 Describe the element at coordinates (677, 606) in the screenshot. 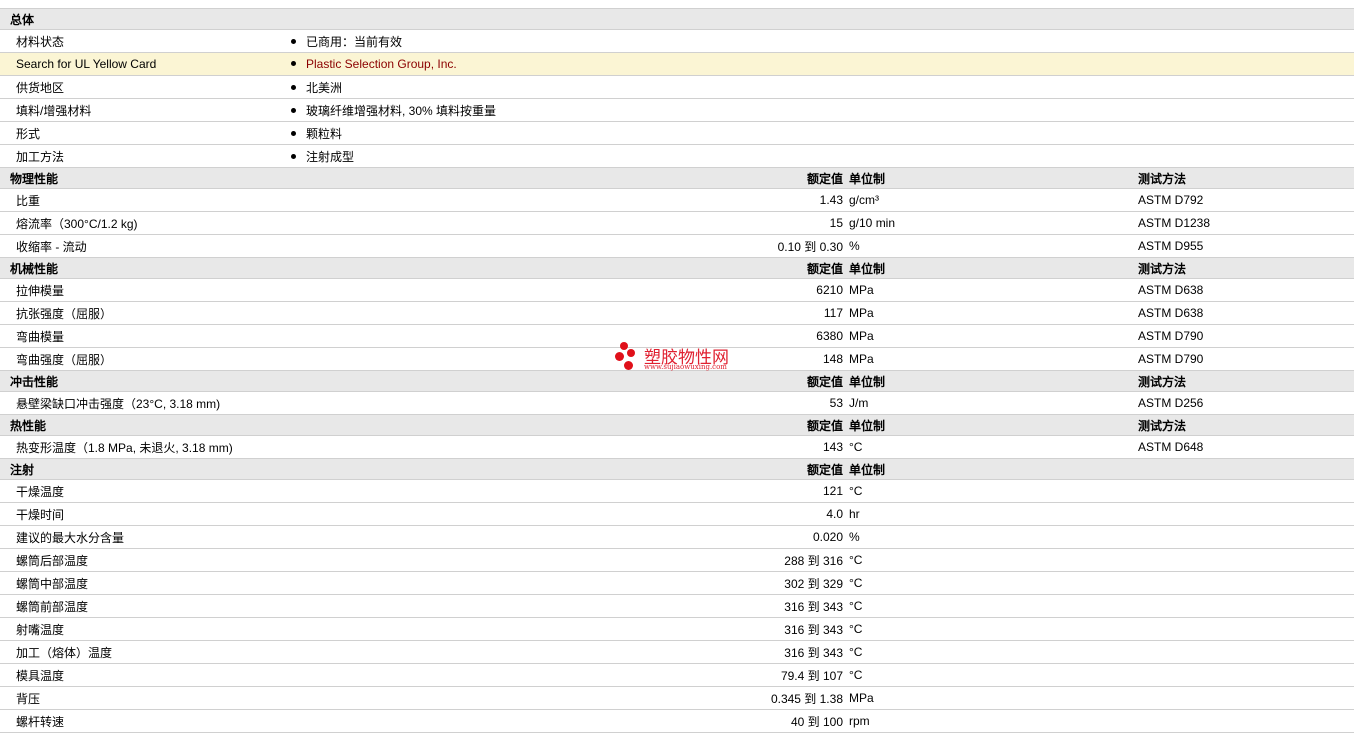

I see `property-row: 螺筒前部温度 316 到 343 °C` at that location.